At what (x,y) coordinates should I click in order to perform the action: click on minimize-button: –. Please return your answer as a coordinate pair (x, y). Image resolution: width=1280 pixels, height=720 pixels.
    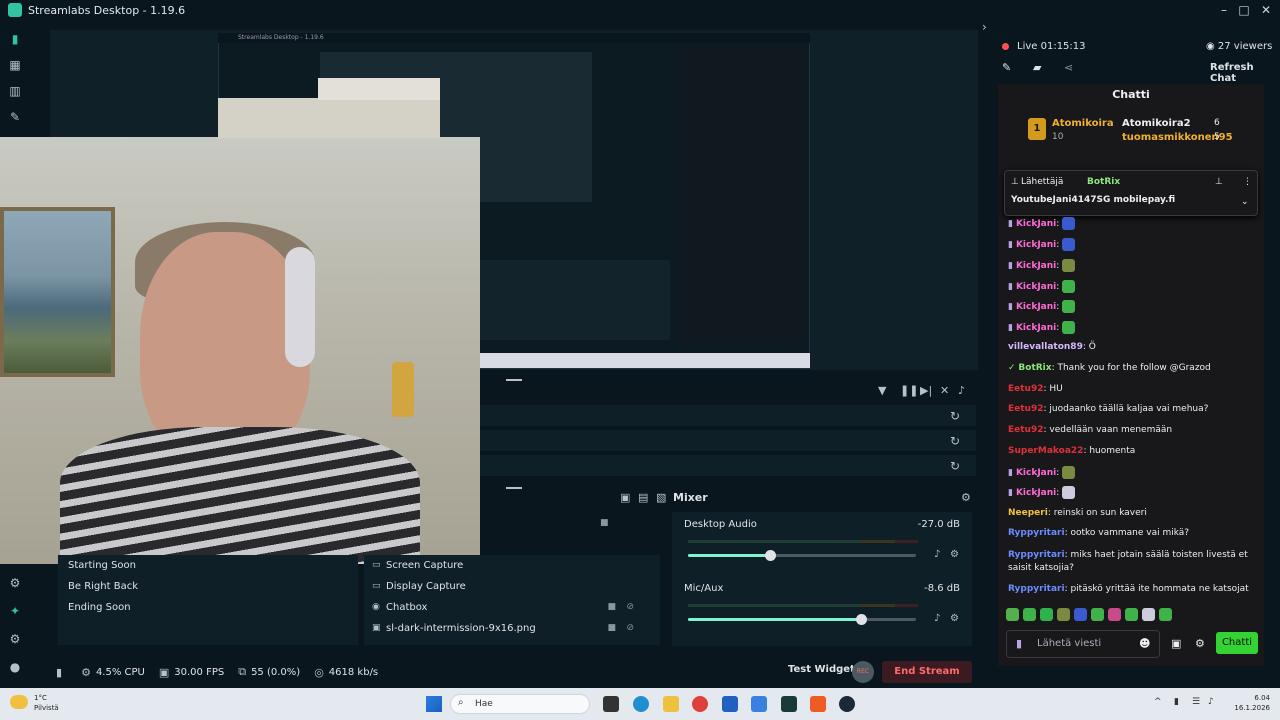
    Looking at the image, I should click on (1224, 10).